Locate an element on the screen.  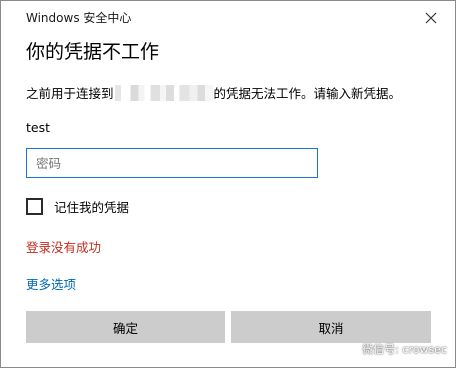
remember-credentials-option: 记住我的凭据 is located at coordinates (77, 206).